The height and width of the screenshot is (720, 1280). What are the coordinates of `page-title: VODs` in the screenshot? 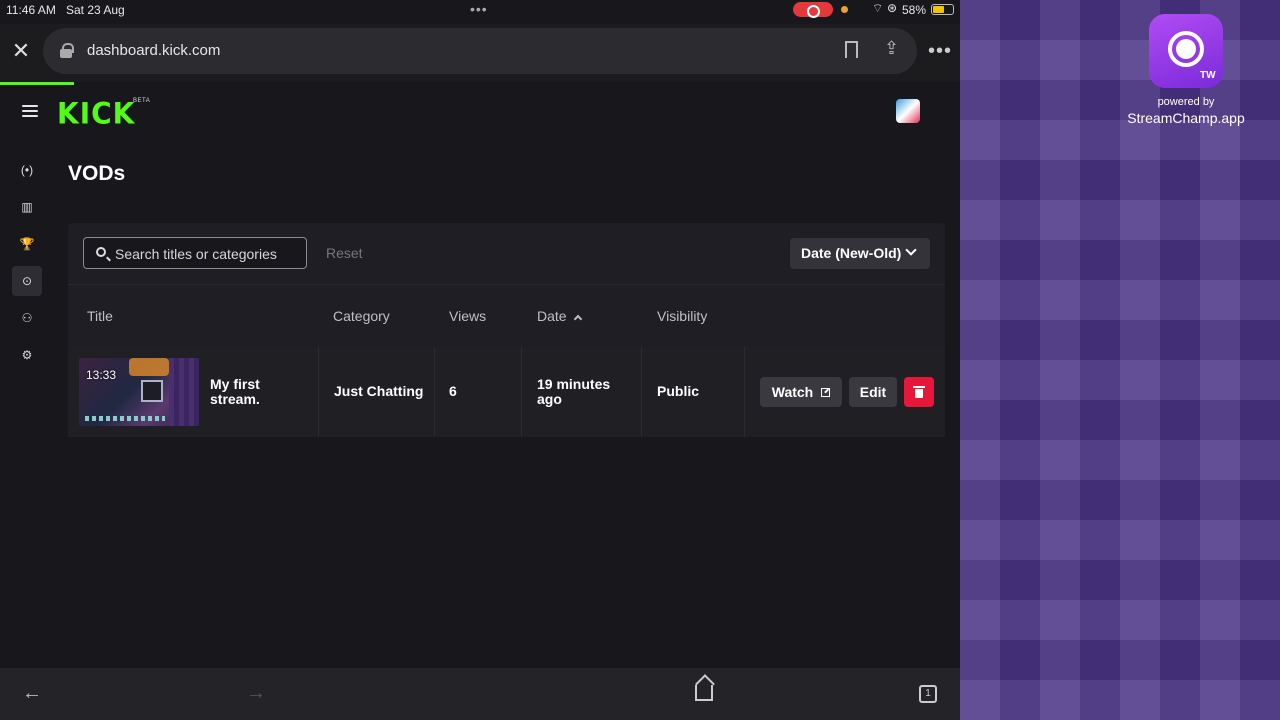 It's located at (97, 173).